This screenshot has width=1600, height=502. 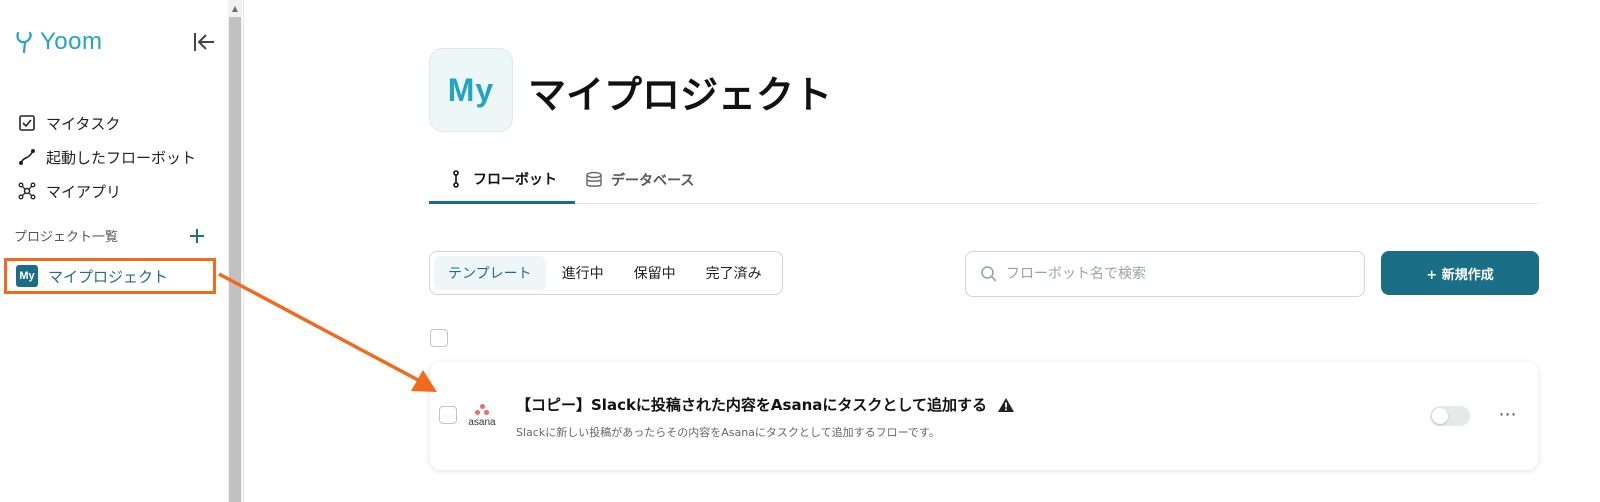 What do you see at coordinates (583, 273) in the screenshot?
I see `filter-in-progress: 進行中` at bounding box center [583, 273].